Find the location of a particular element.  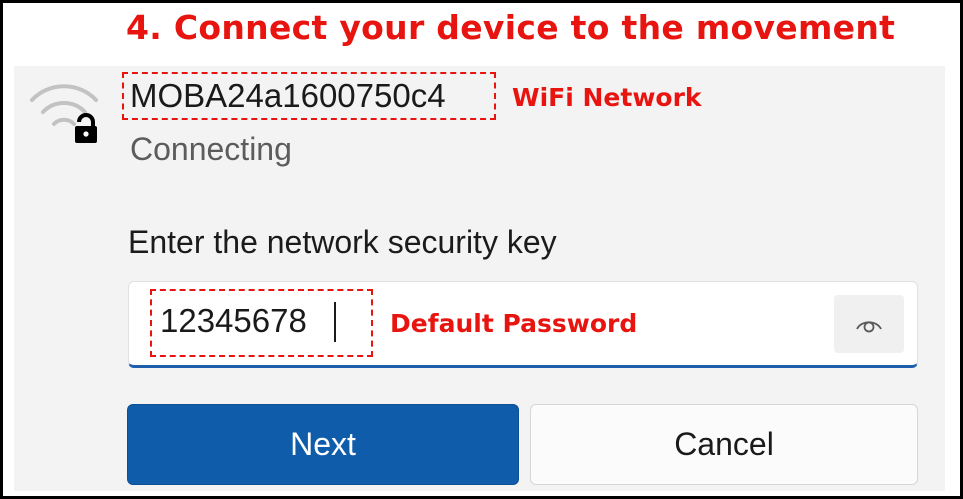

connection-status: Connecting is located at coordinates (211, 149).